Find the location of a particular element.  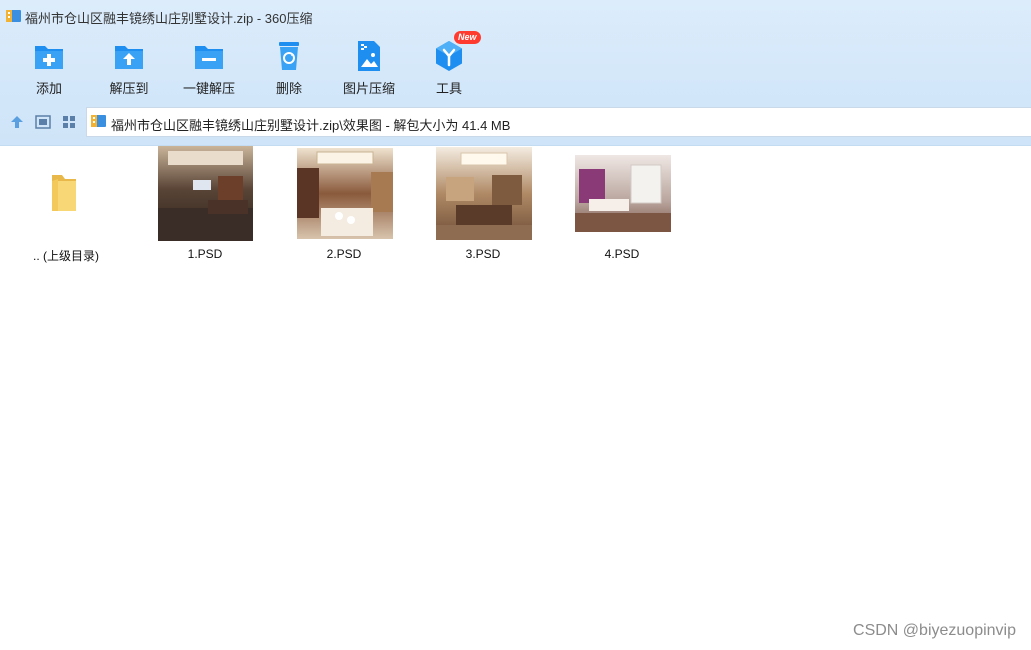

file-name: 3.PSD is located at coordinates (483, 254).